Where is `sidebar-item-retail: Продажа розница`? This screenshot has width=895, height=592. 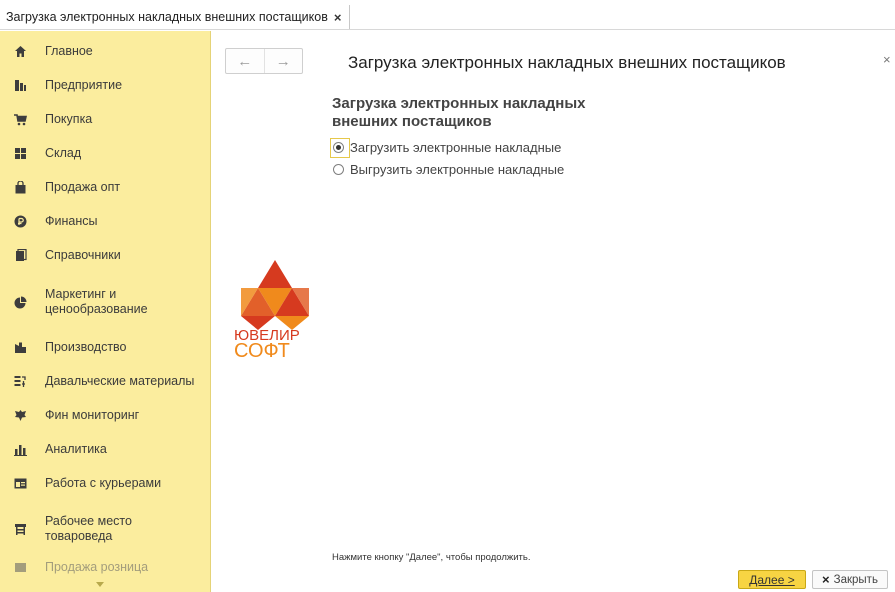 sidebar-item-retail: Продажа розница is located at coordinates (105, 567).